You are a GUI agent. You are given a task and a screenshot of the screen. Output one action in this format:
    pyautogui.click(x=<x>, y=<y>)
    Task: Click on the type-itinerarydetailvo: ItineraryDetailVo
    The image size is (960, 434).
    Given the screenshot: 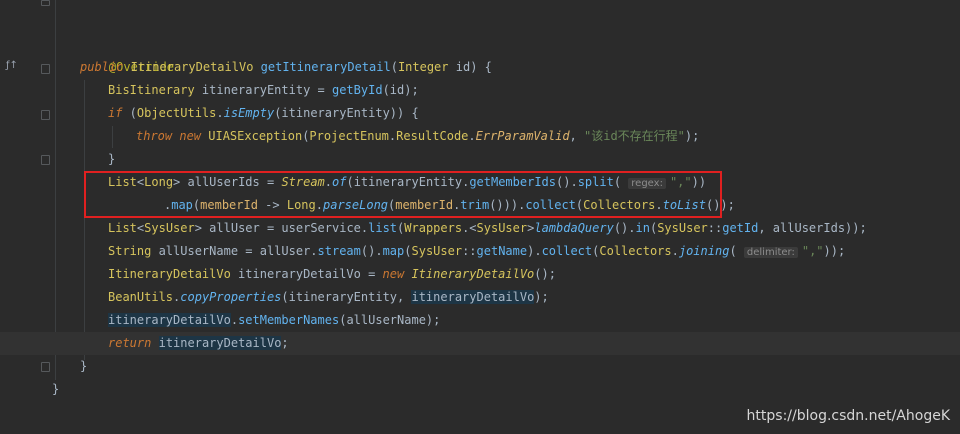 What is the action you would take?
    pyautogui.click(x=169, y=274)
    